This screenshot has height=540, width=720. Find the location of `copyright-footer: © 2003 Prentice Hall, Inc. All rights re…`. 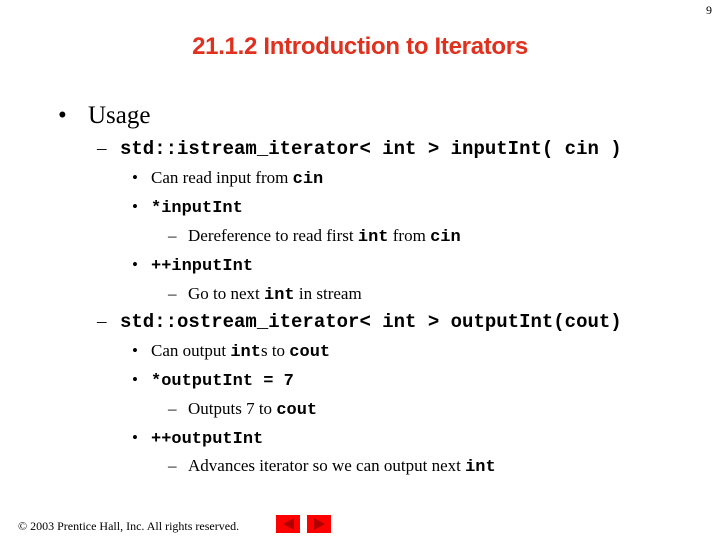

copyright-footer: © 2003 Prentice Hall, Inc. All rights re… is located at coordinates (129, 526).